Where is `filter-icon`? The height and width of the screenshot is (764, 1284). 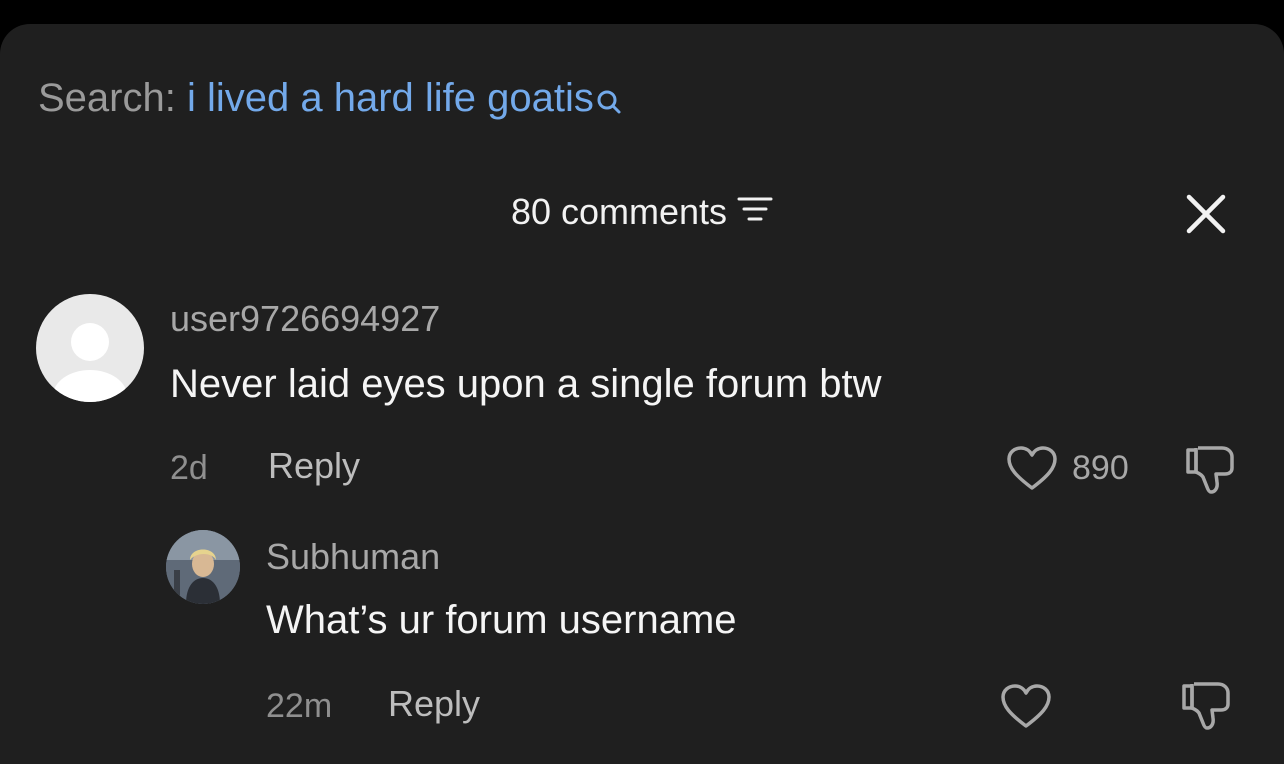 filter-icon is located at coordinates (755, 212).